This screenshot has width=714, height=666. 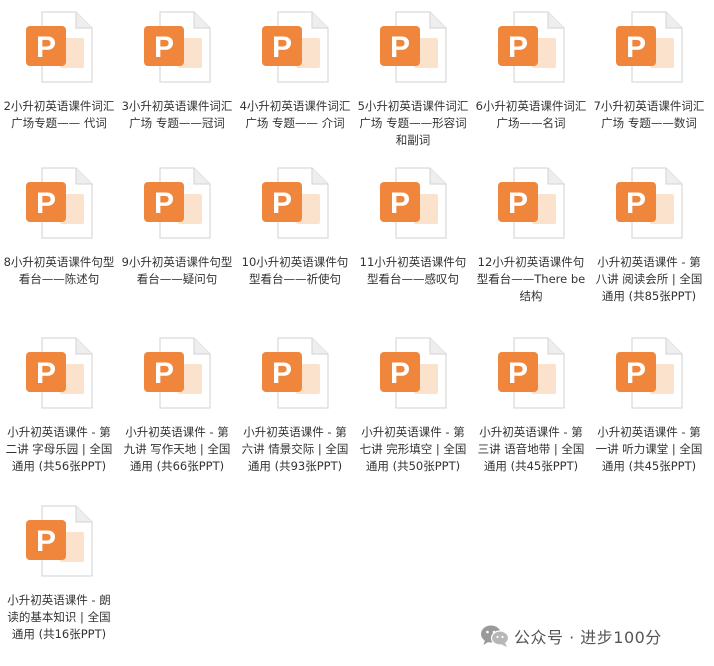 I want to click on file-name: 小升初英语课件 - 第二讲 字母乐园 | 全国通用 (共56张PPT), so click(x=59, y=449).